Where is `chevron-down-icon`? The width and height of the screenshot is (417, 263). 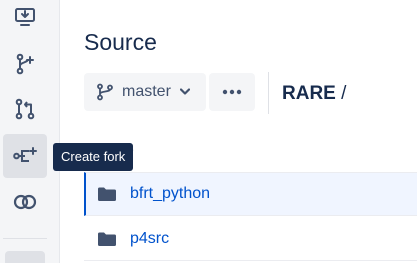
chevron-down-icon is located at coordinates (184, 91).